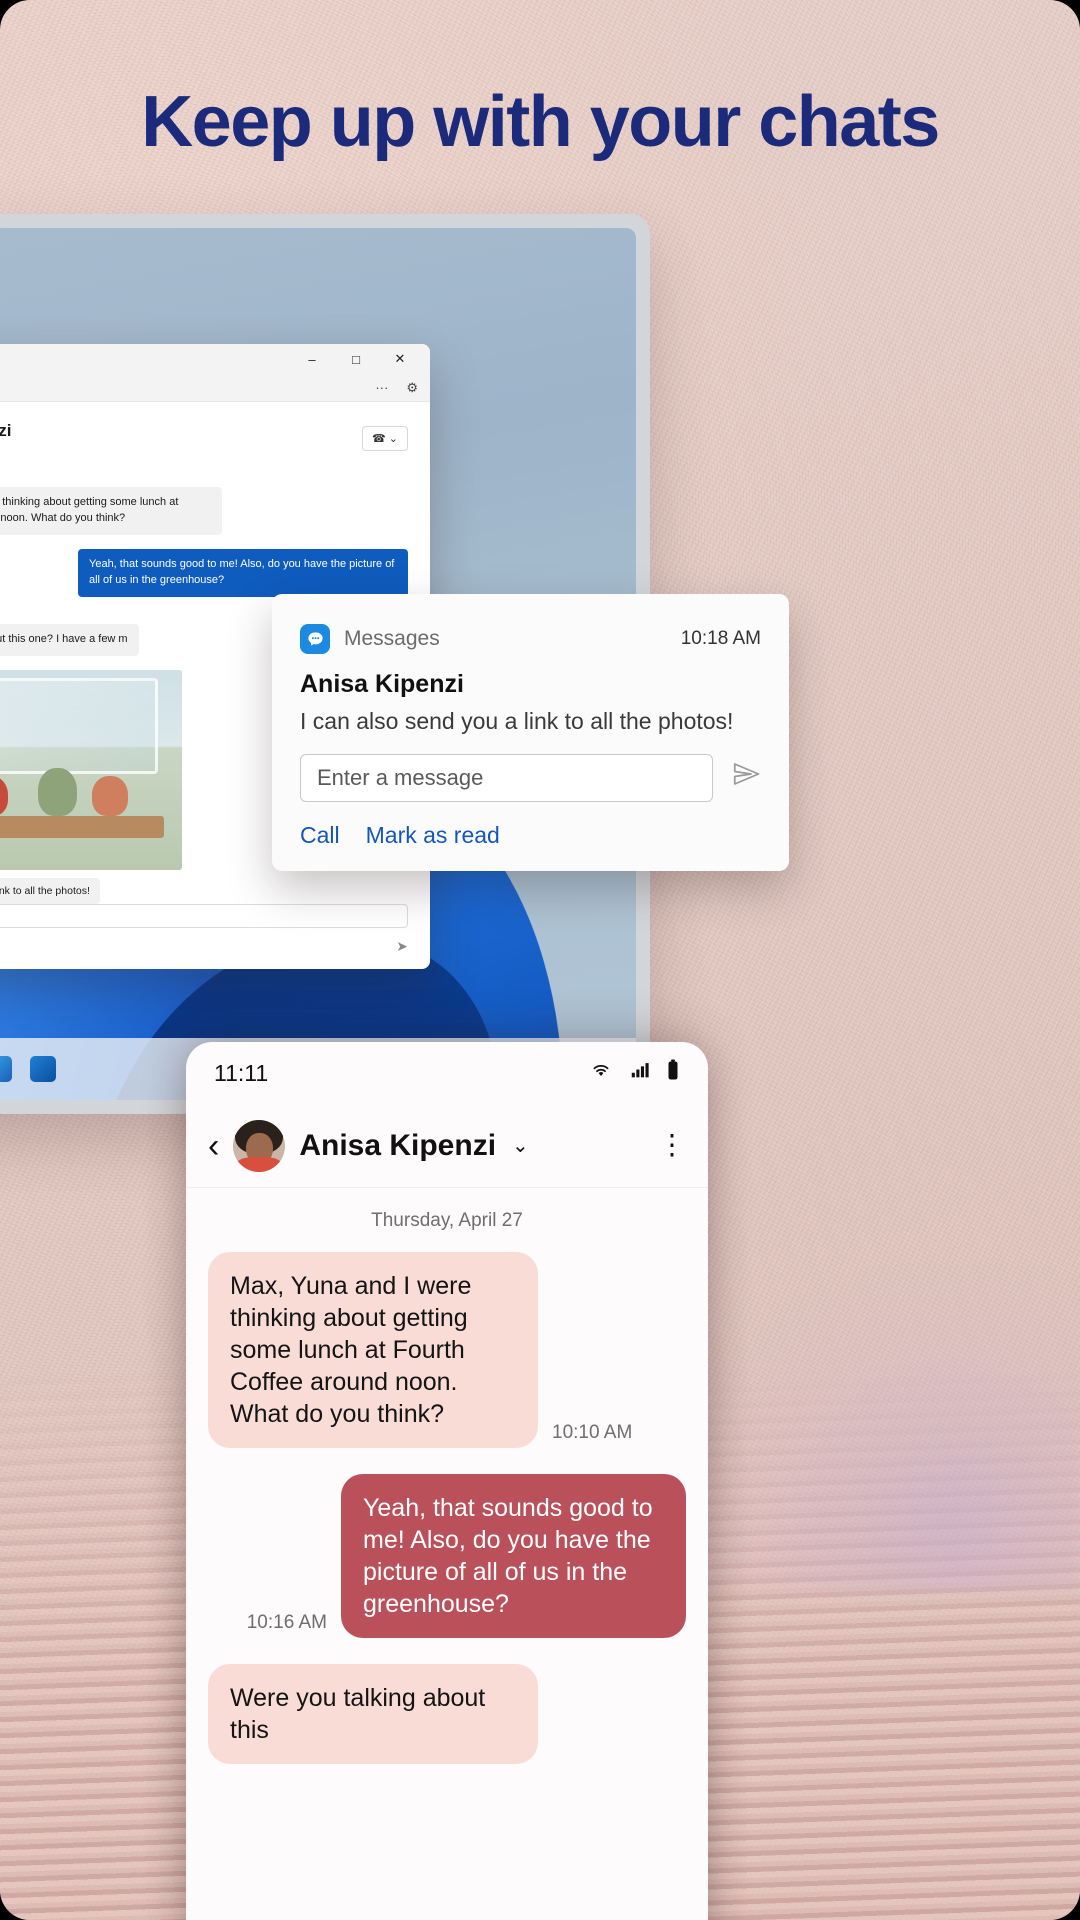 This screenshot has width=1080, height=1920. Describe the element at coordinates (433, 835) in the screenshot. I see `mark-as-read-button: Mark as read` at that location.